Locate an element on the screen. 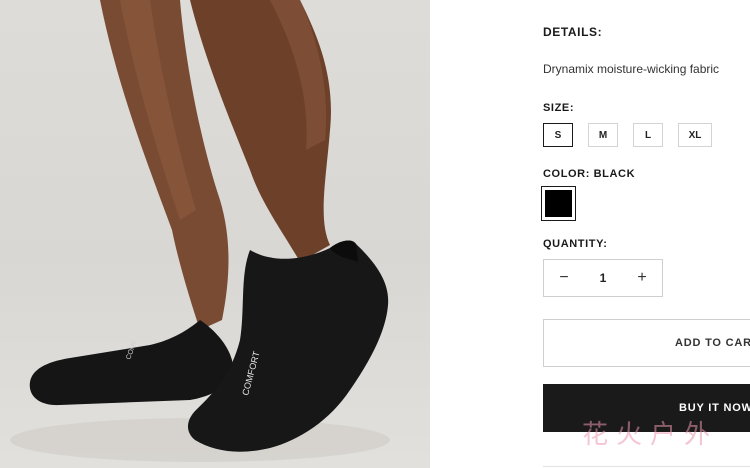 The height and width of the screenshot is (468, 750). size-option-xl: XL is located at coordinates (695, 135).